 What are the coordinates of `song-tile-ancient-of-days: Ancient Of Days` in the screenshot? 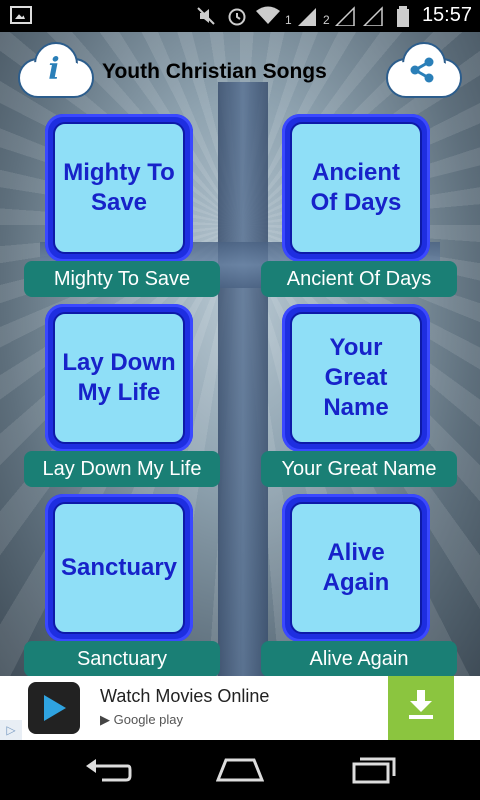 It's located at (356, 188).